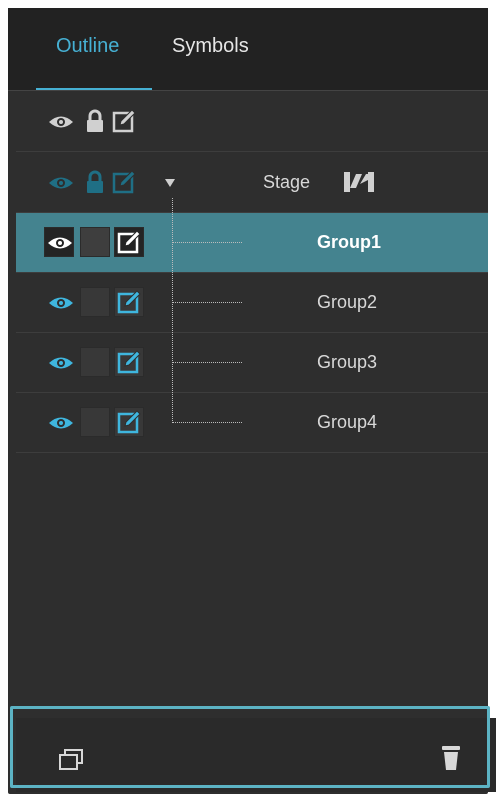 This screenshot has height=798, width=498. What do you see at coordinates (87, 46) in the screenshot?
I see `tab-outline: Outline` at bounding box center [87, 46].